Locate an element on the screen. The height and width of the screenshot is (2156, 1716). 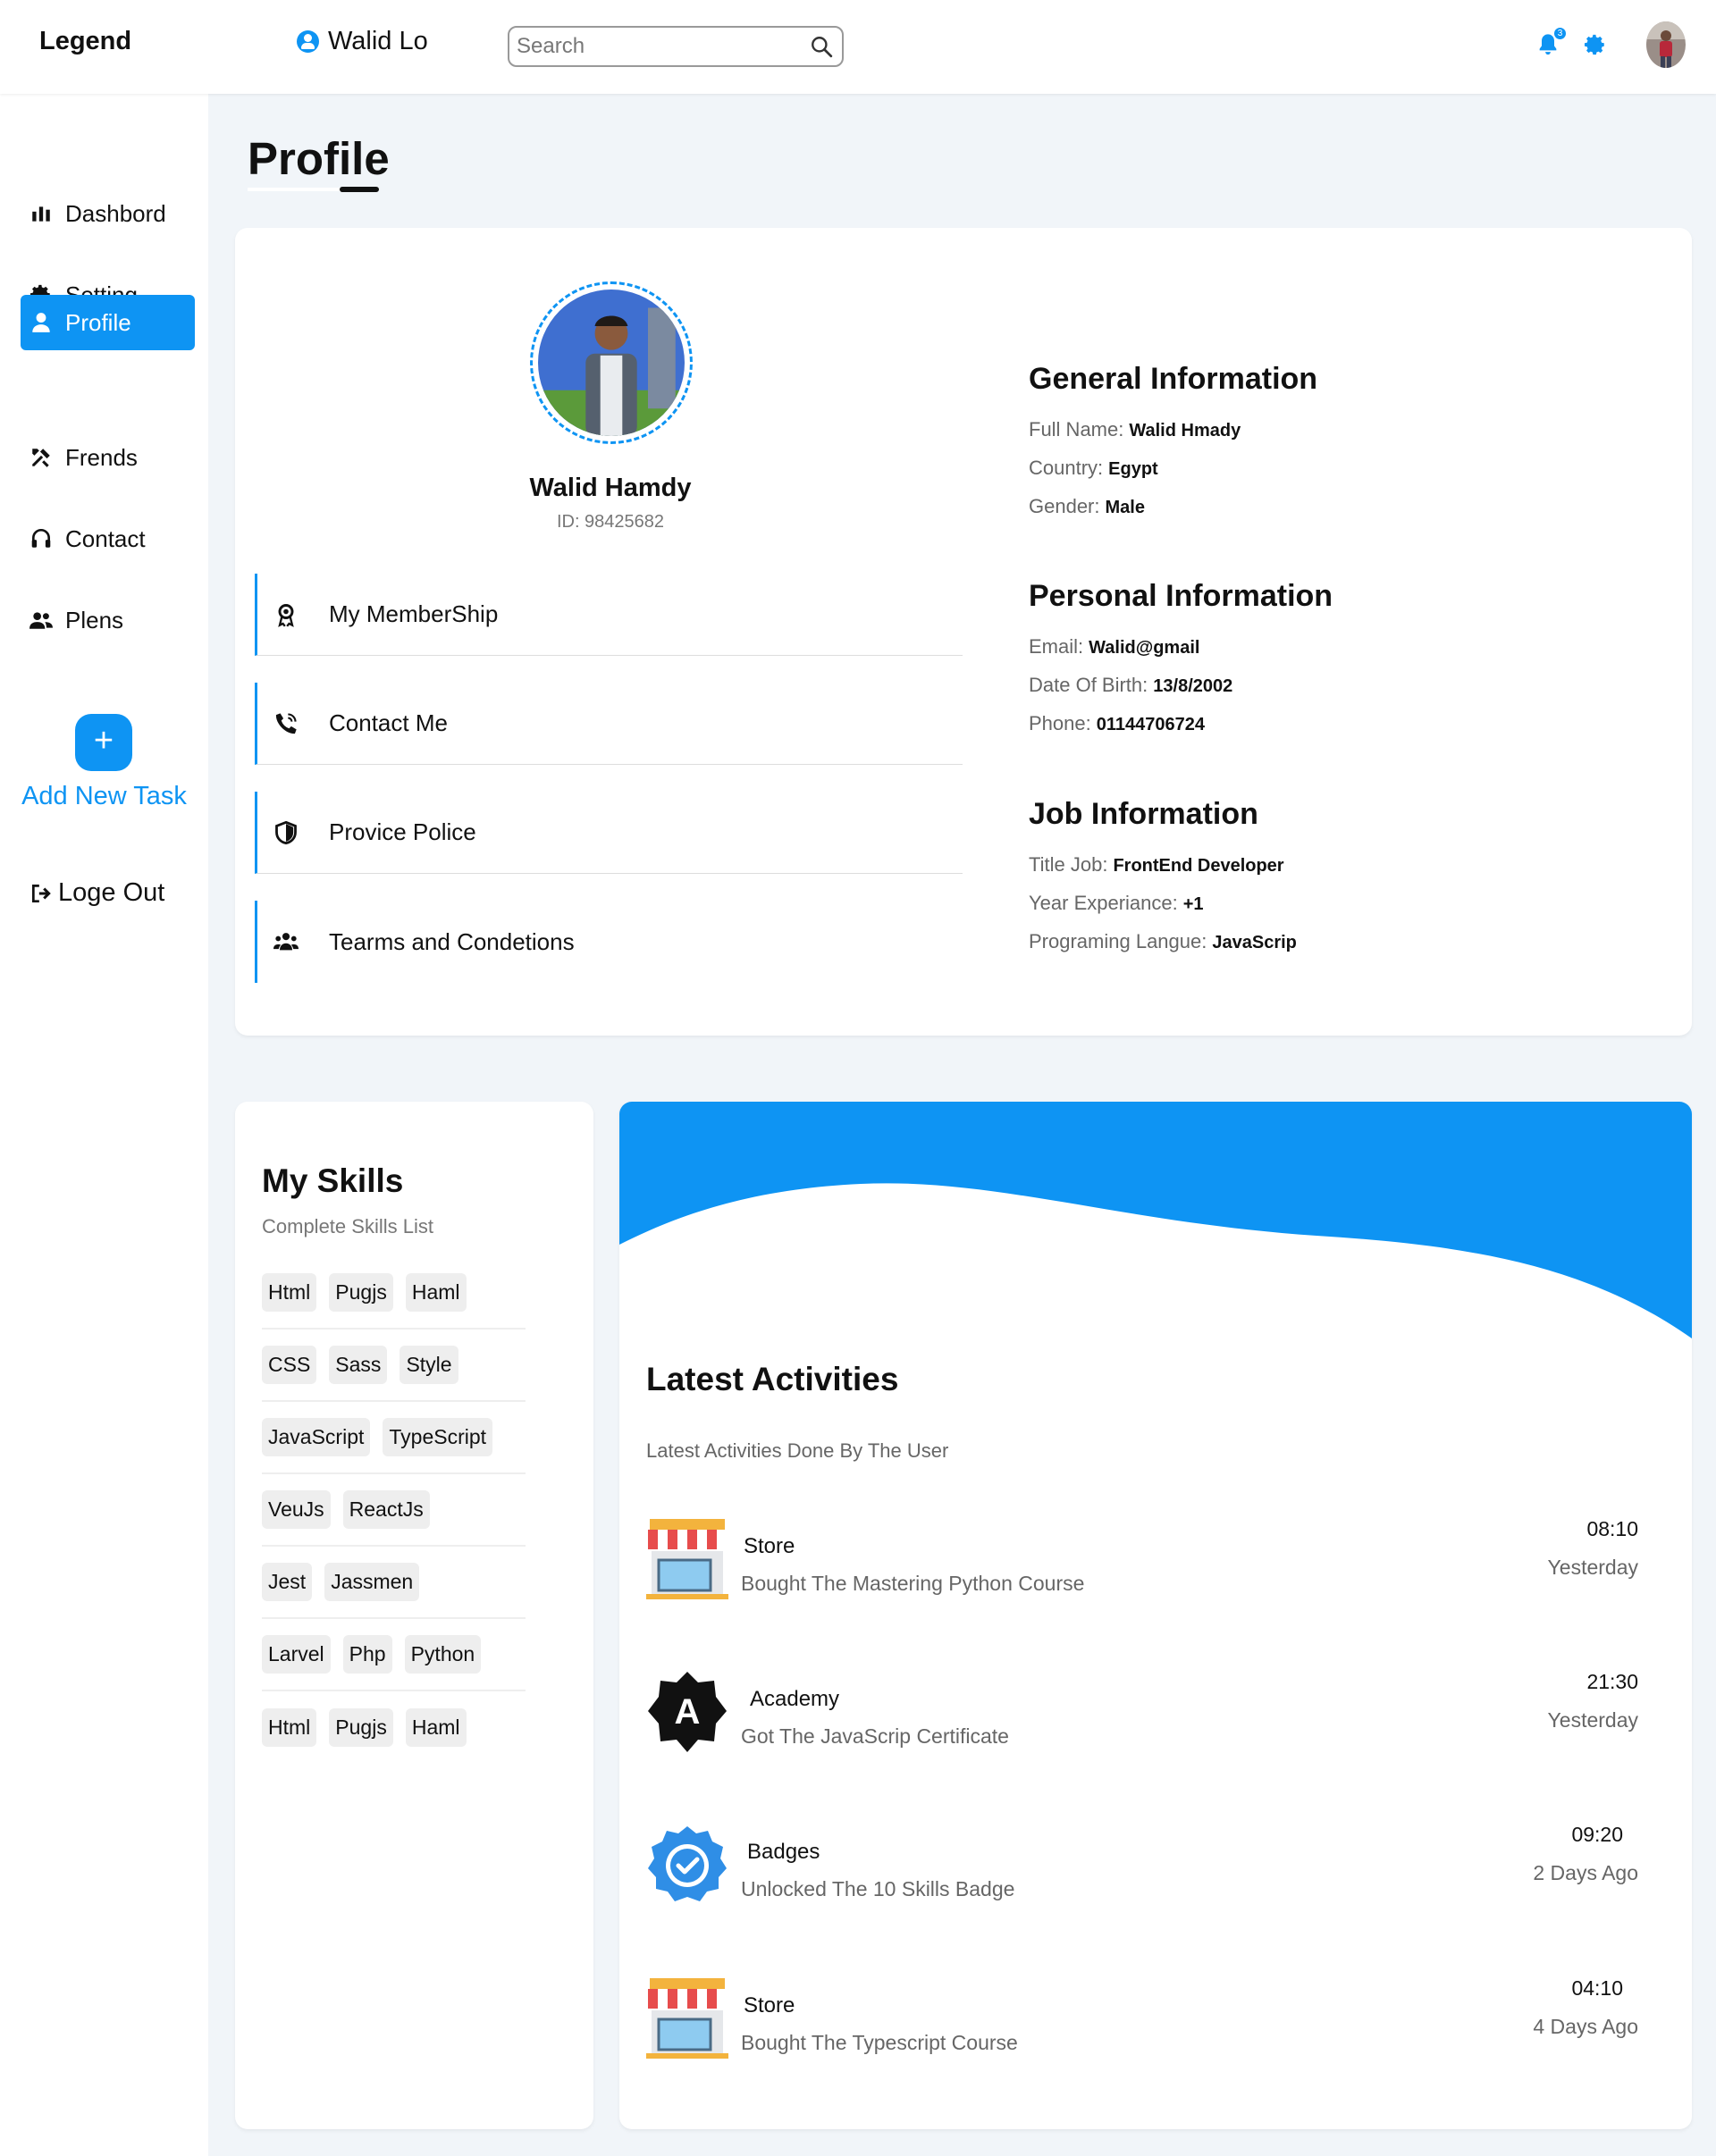
user-circle-icon is located at coordinates (308, 42).